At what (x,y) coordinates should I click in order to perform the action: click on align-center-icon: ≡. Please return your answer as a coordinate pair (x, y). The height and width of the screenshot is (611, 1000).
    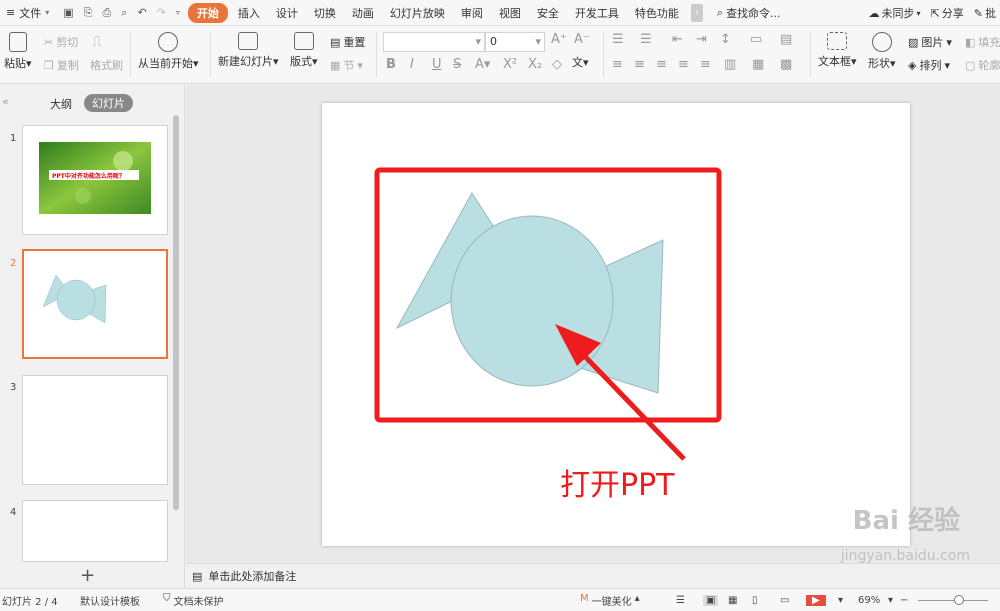
    Looking at the image, I should click on (639, 64).